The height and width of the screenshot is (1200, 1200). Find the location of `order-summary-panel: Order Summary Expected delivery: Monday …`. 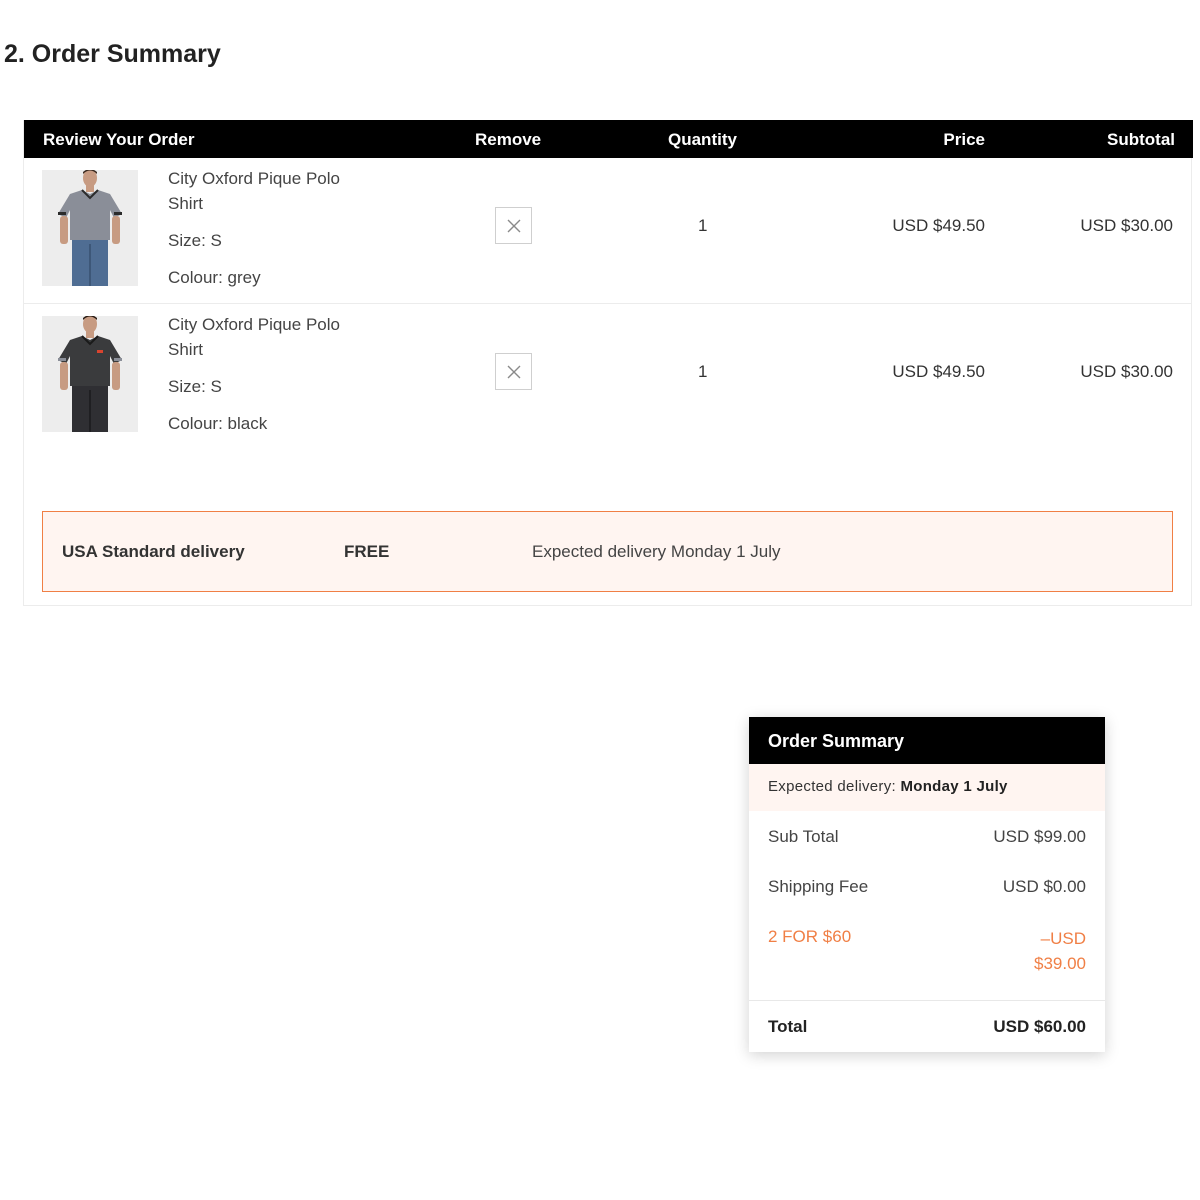

order-summary-panel: Order Summary Expected delivery: Monday … is located at coordinates (927, 884).